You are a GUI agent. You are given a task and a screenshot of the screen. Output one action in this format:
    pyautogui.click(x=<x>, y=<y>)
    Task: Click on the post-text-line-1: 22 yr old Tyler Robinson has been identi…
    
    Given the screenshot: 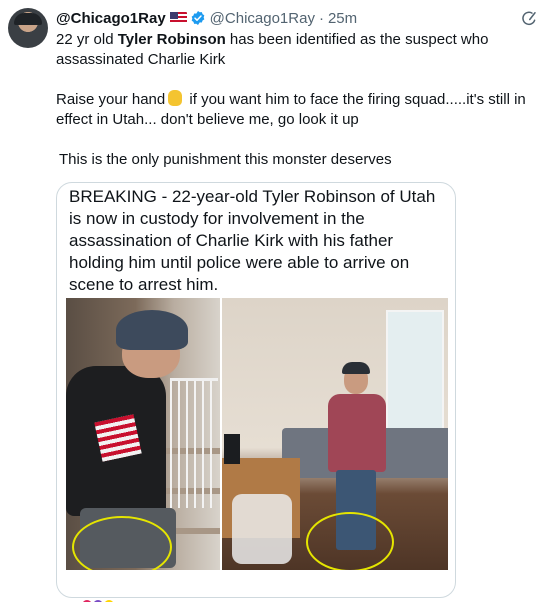 What is the action you would take?
    pyautogui.click(x=272, y=49)
    